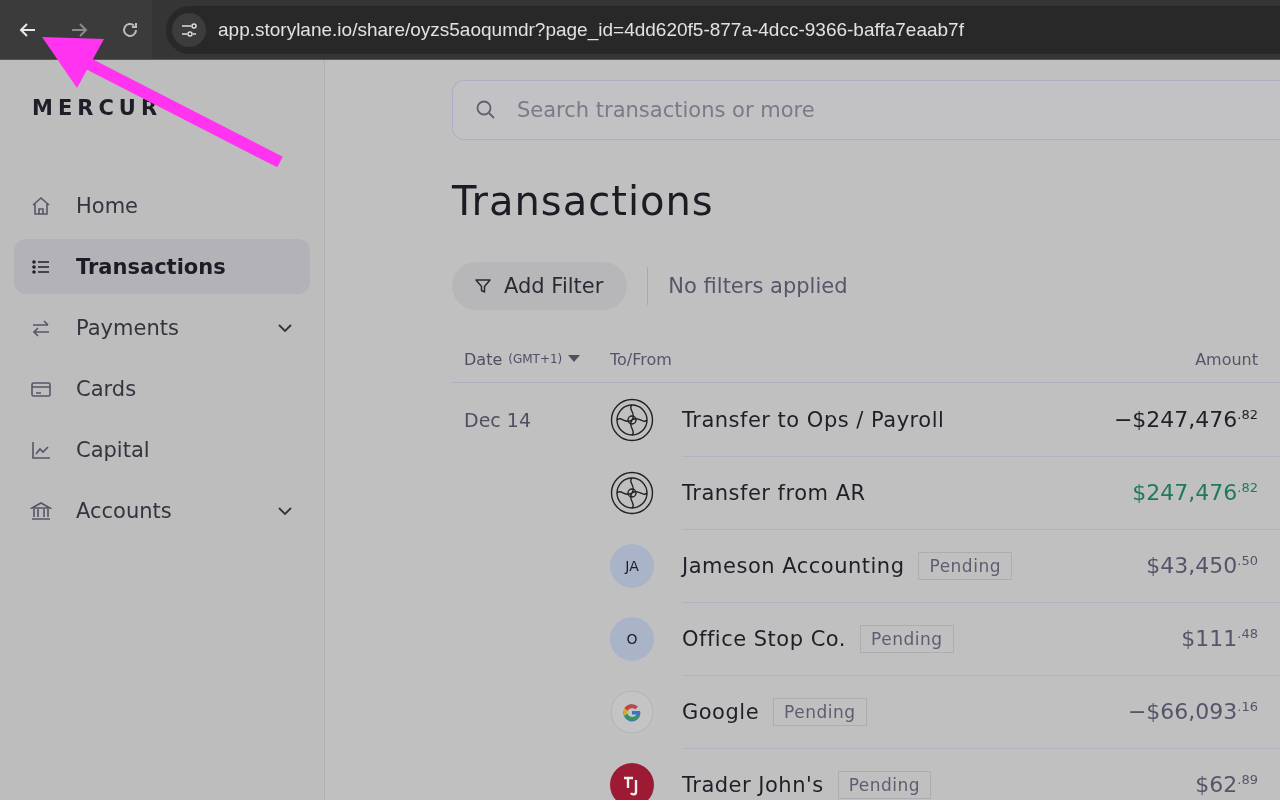 The height and width of the screenshot is (800, 1280). Describe the element at coordinates (41, 205) in the screenshot. I see `home-icon` at that location.